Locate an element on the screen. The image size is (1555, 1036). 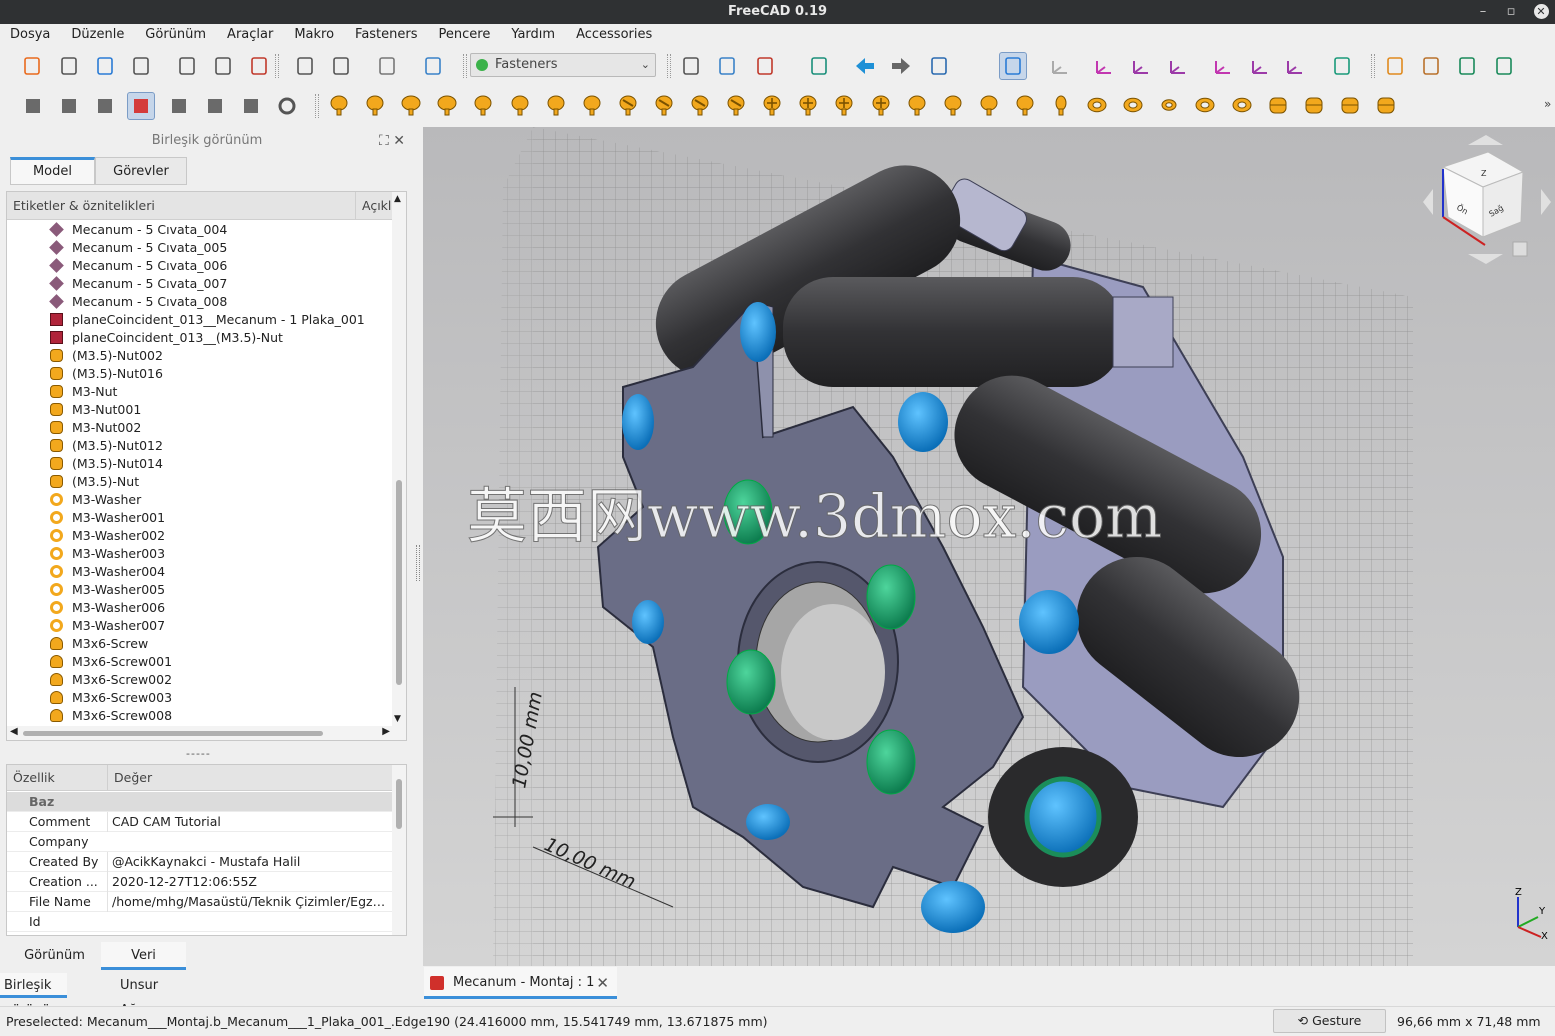
measure-button is located at coordinates (1342, 66).